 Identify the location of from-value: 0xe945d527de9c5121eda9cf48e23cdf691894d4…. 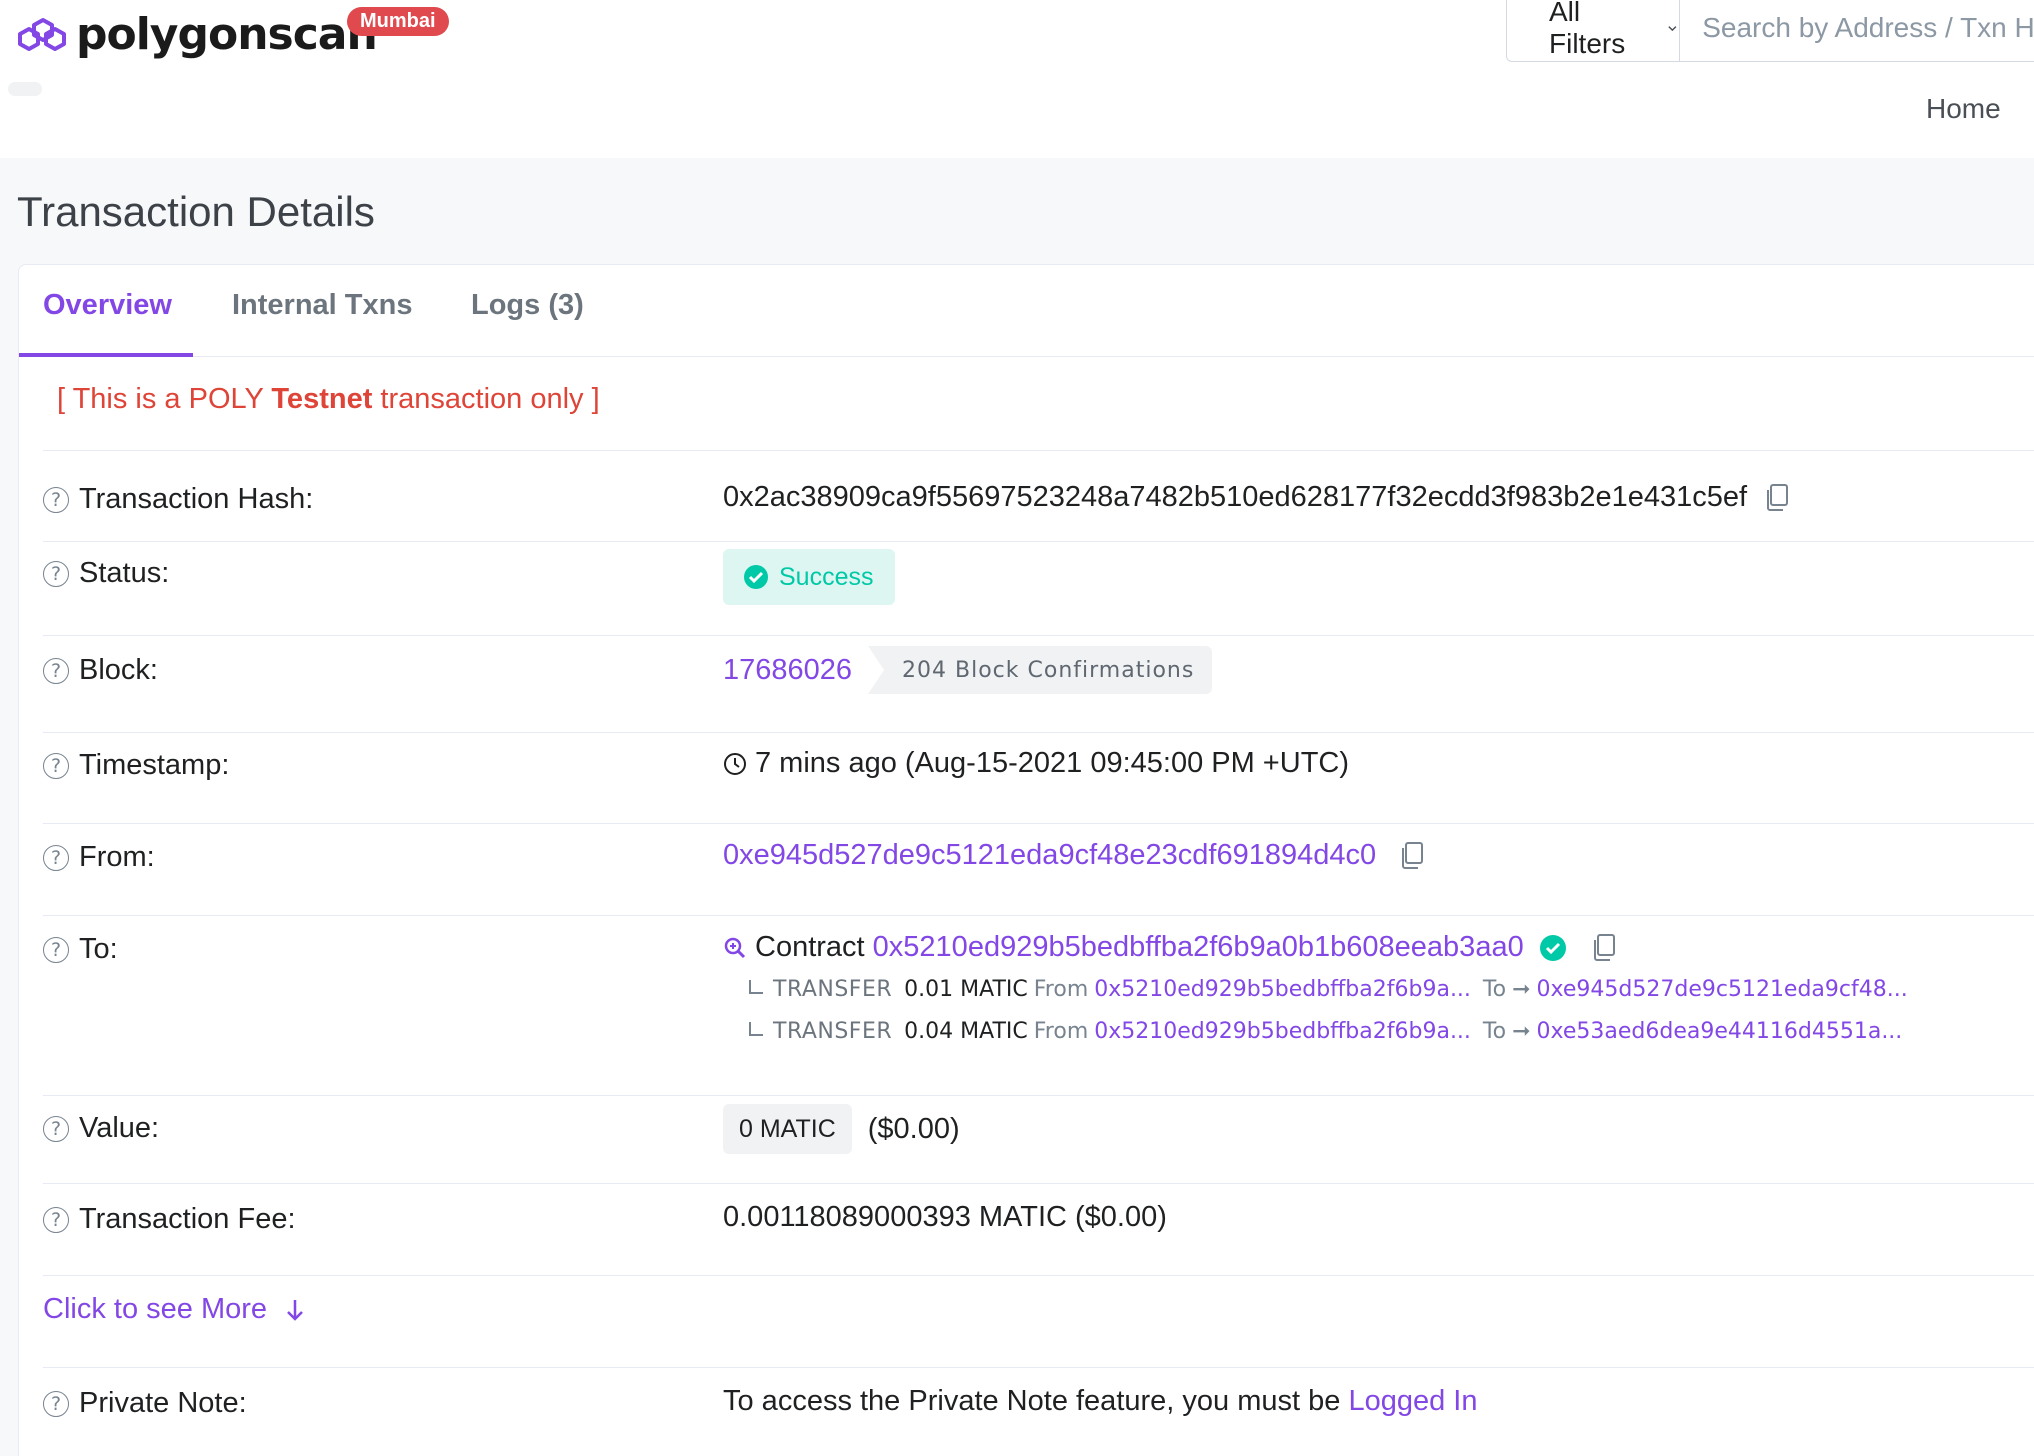
(1074, 855).